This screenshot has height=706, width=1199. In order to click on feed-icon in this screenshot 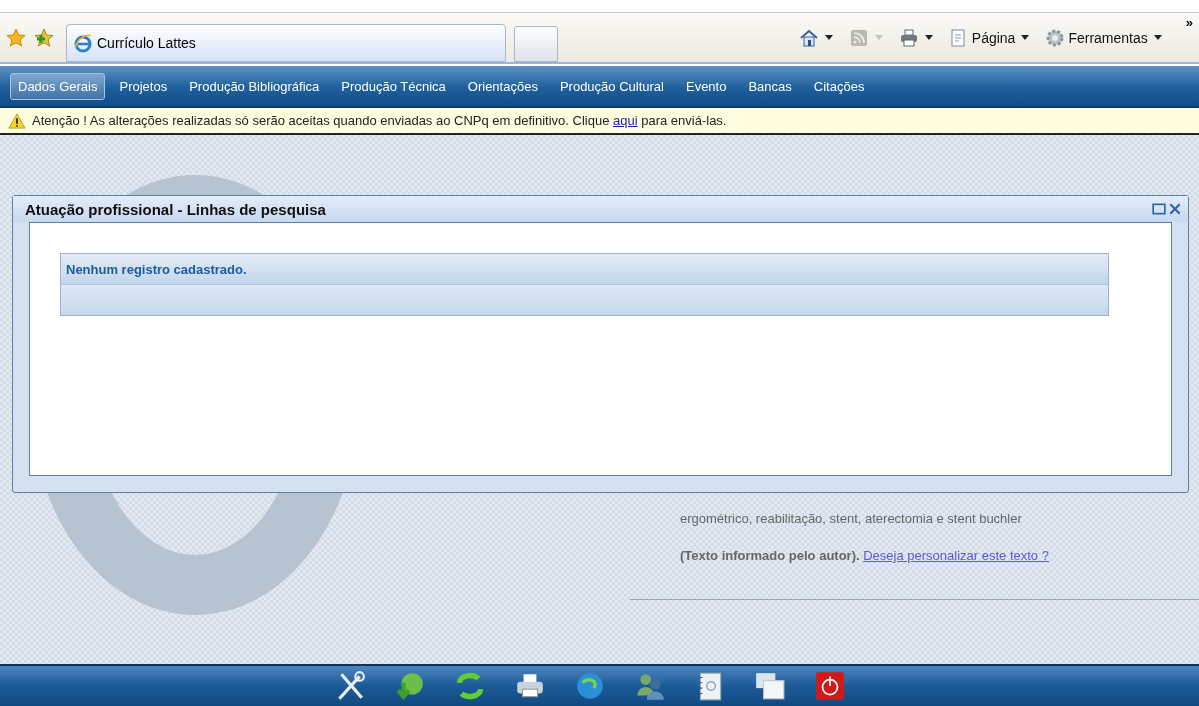, I will do `click(858, 37)`.